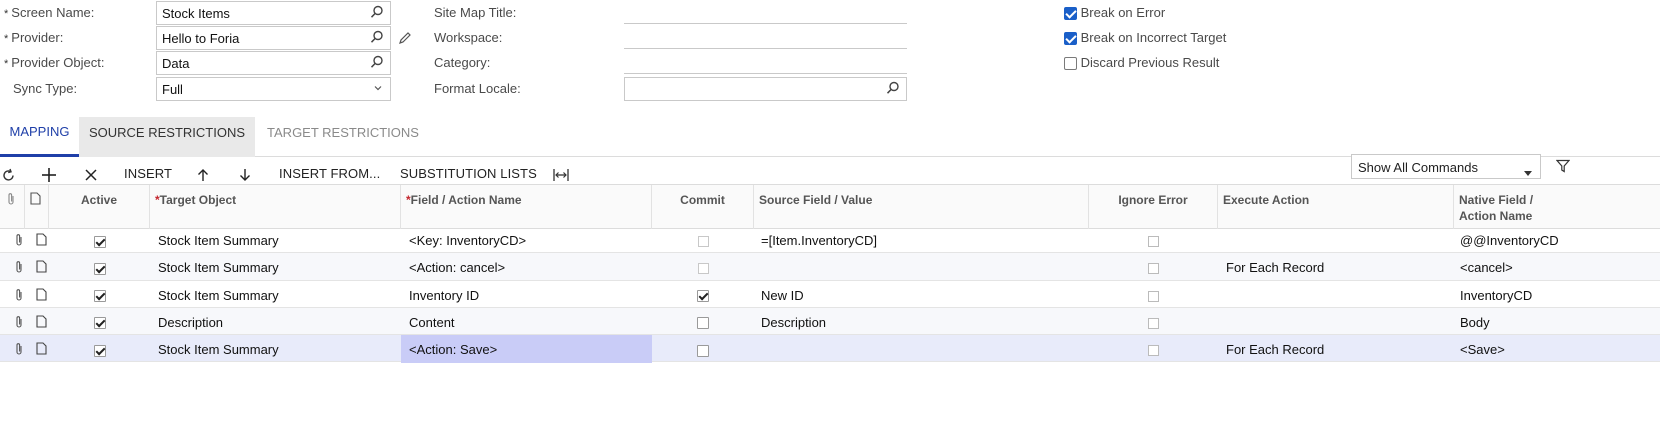  Describe the element at coordinates (1070, 39) in the screenshot. I see `break-on-target-checkbox` at that location.